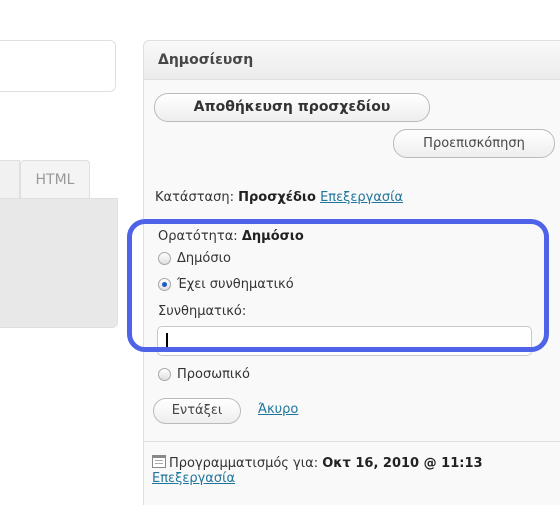  Describe the element at coordinates (59, 263) in the screenshot. I see `editor-toolbar-area` at that location.